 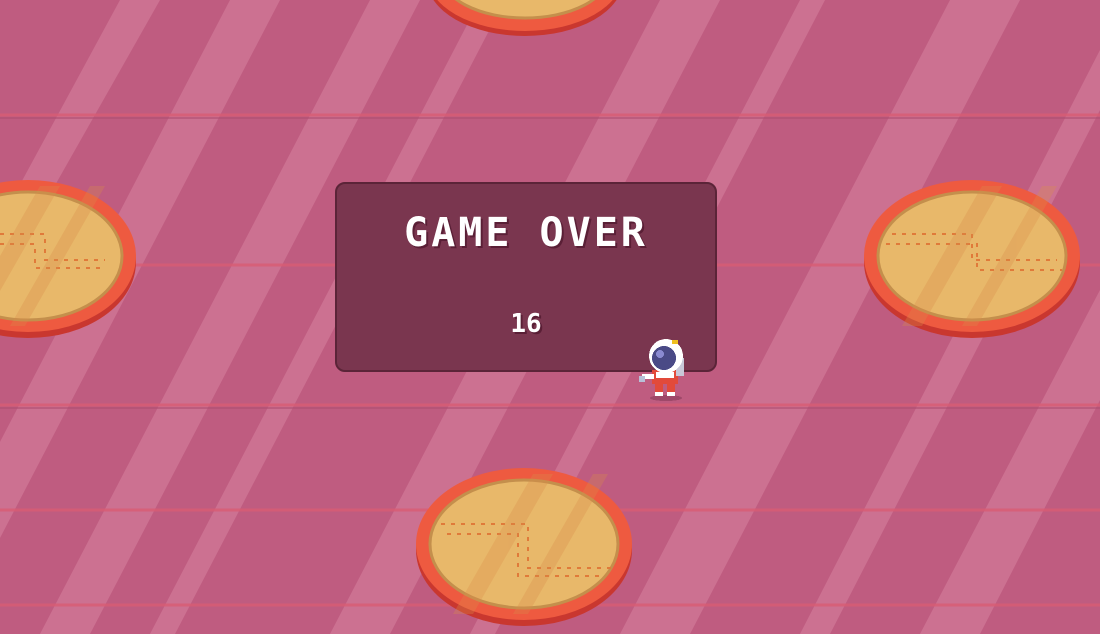 I want to click on platform-top, so click(x=525, y=18).